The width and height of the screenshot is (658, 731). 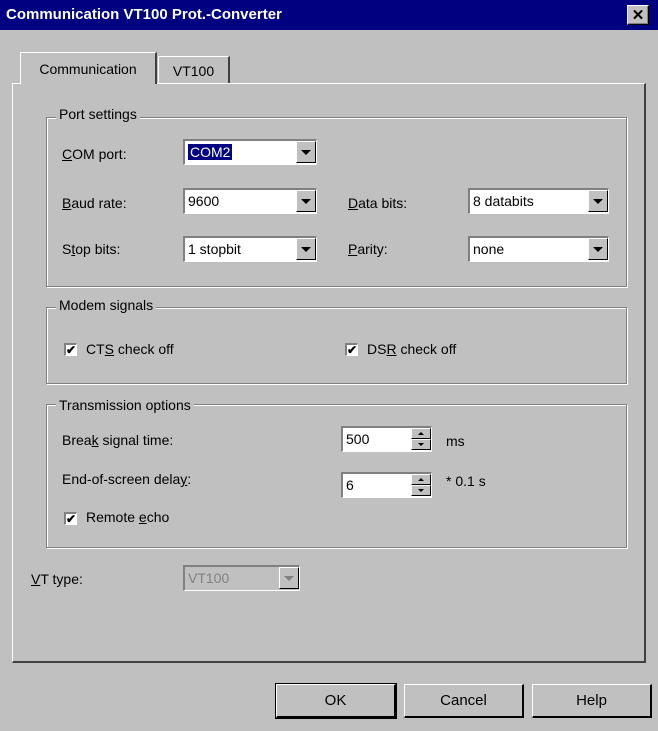 What do you see at coordinates (70, 518) in the screenshot?
I see `remote-echo-checkbox: ✔` at bounding box center [70, 518].